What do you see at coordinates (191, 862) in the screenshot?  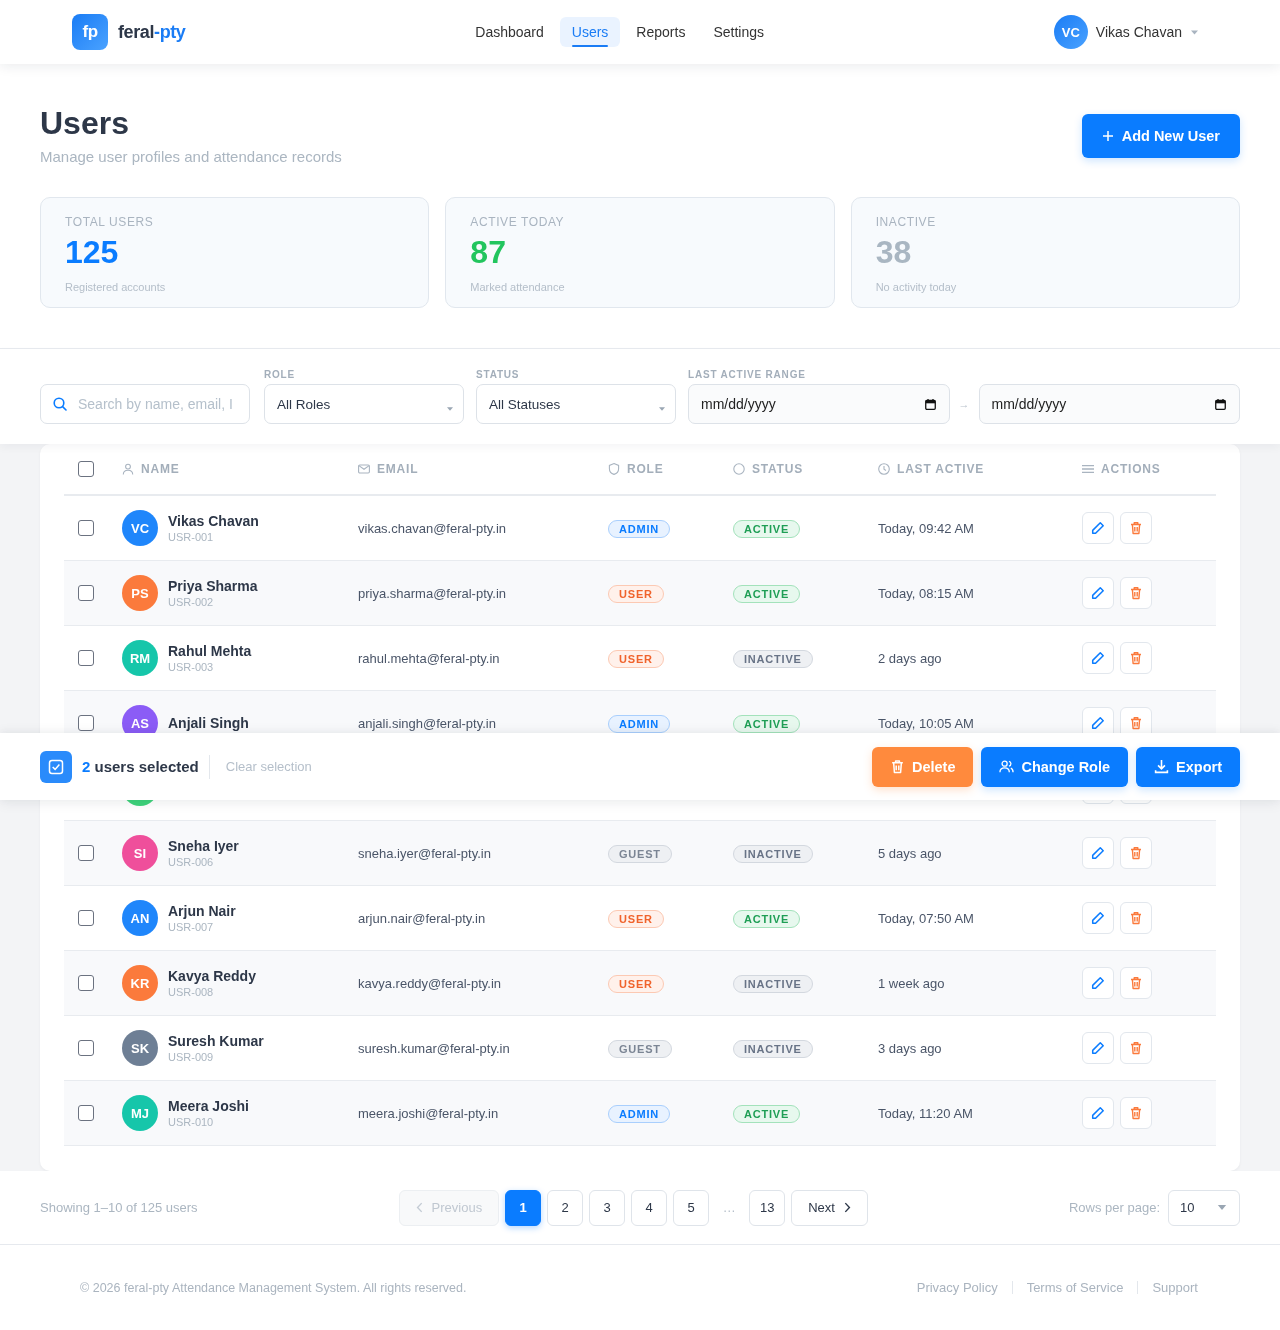 I see `user-id: USR-006` at bounding box center [191, 862].